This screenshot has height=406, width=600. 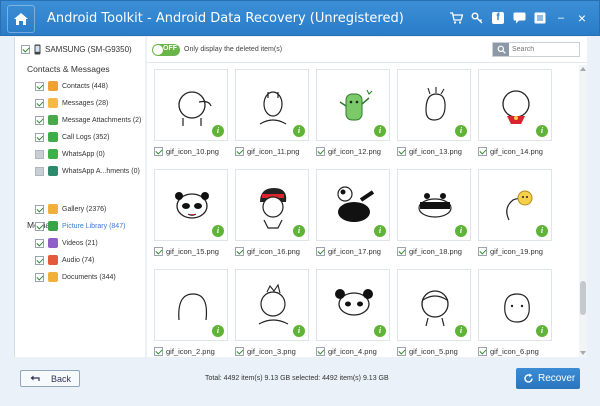 I want to click on file-item: gif_icon_5.png, so click(x=427, y=351).